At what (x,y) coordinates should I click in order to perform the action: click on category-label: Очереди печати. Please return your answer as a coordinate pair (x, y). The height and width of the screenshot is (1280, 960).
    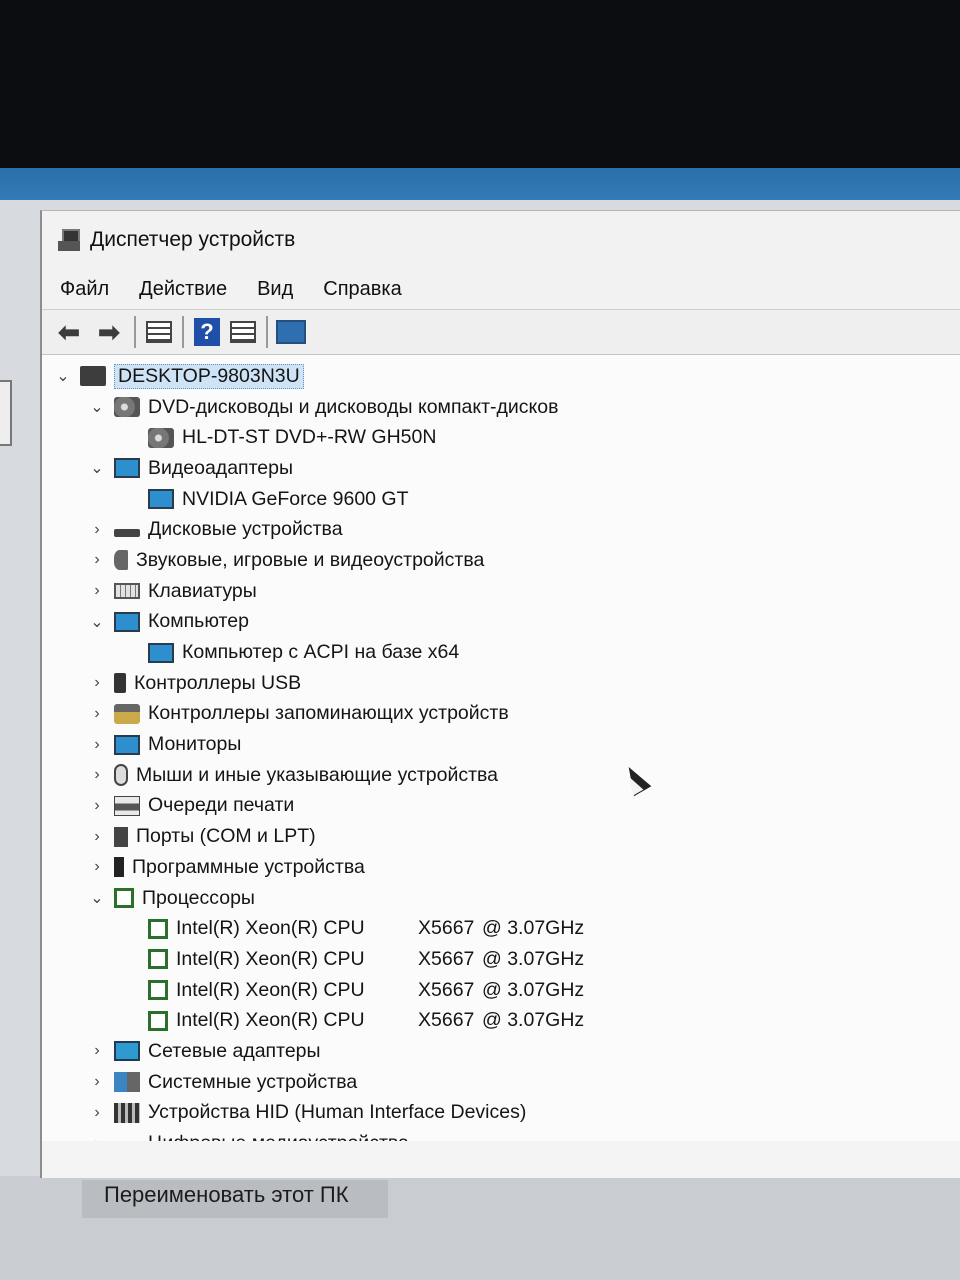
    Looking at the image, I should click on (221, 805).